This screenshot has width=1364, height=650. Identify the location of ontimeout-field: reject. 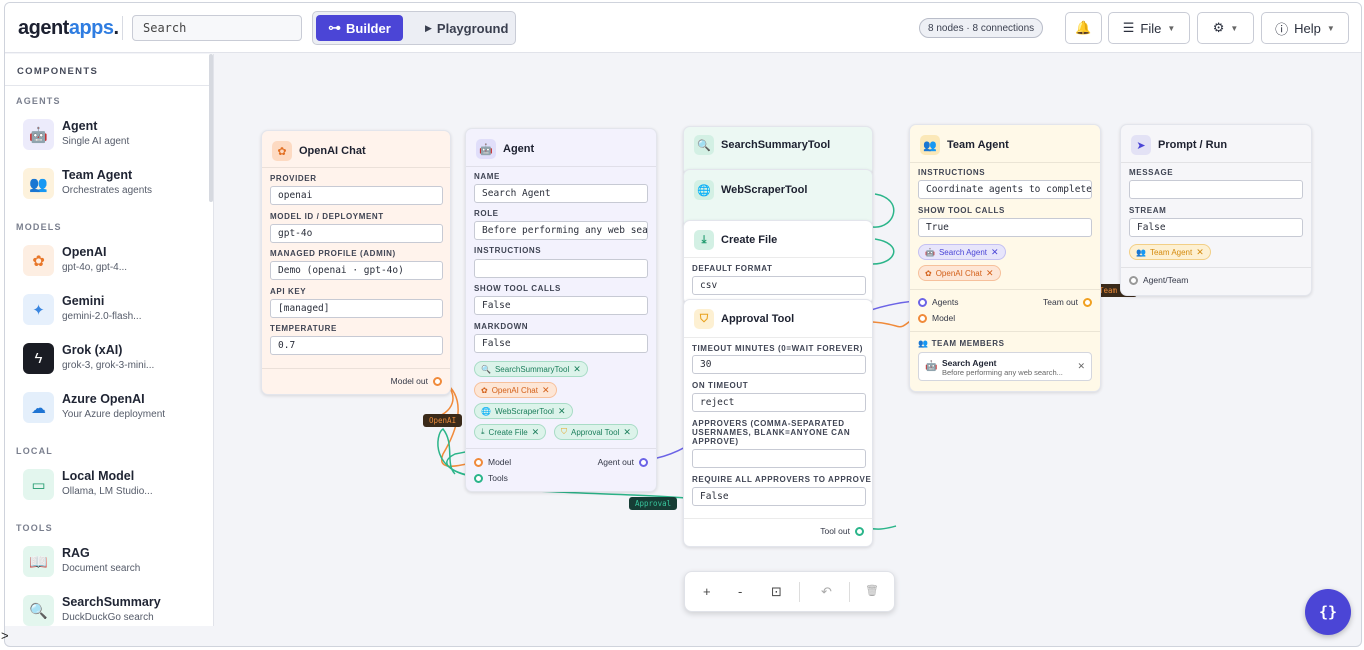
(779, 402).